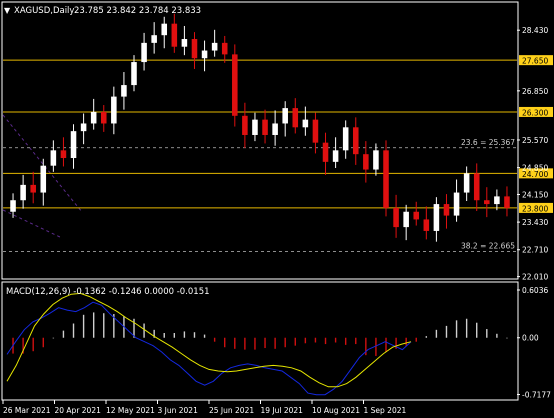 The height and width of the screenshot is (418, 554). What do you see at coordinates (535, 91) in the screenshot?
I see `price-tick-label: 26.850` at bounding box center [535, 91].